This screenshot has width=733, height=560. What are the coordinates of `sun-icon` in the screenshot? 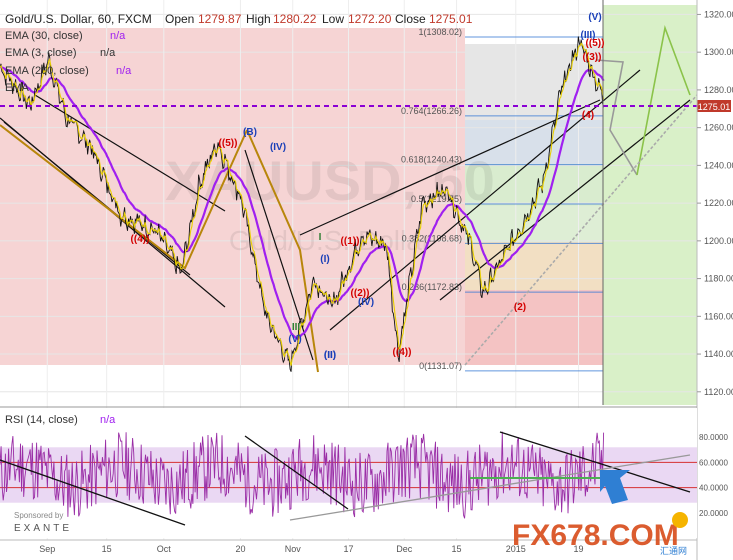 It's located at (680, 520).